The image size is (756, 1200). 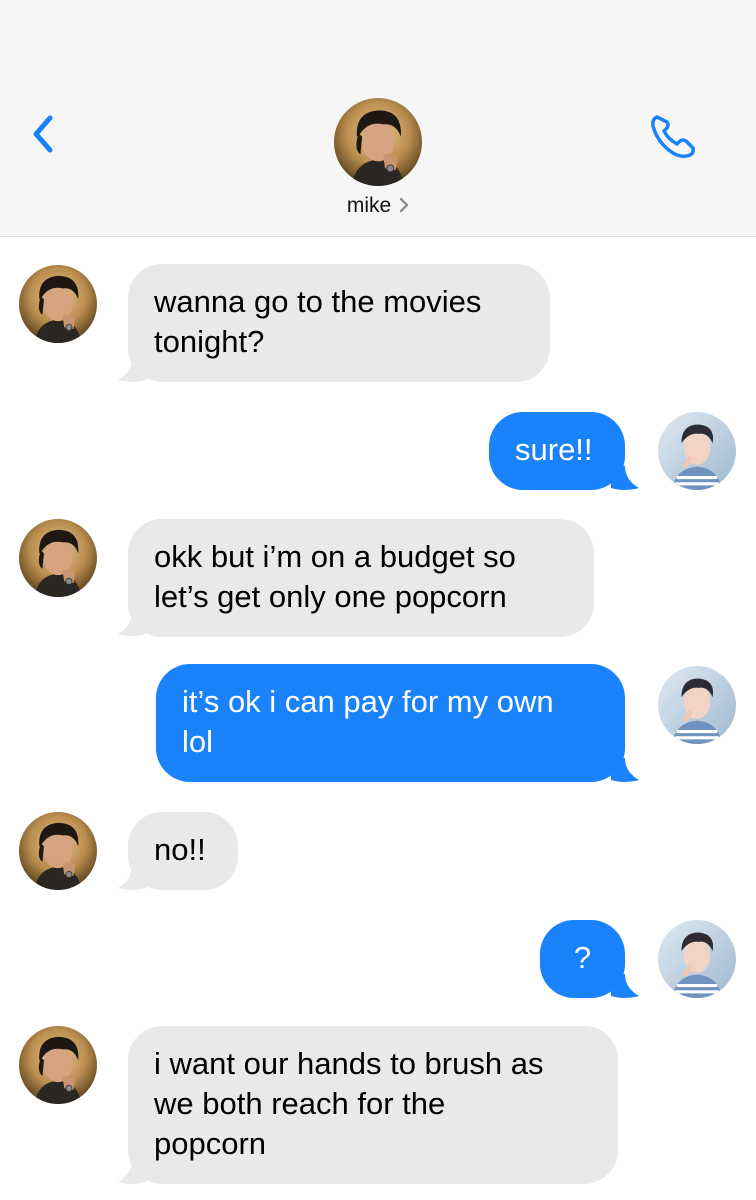 I want to click on message-line: i want our hands to brush as, so click(x=349, y=1063).